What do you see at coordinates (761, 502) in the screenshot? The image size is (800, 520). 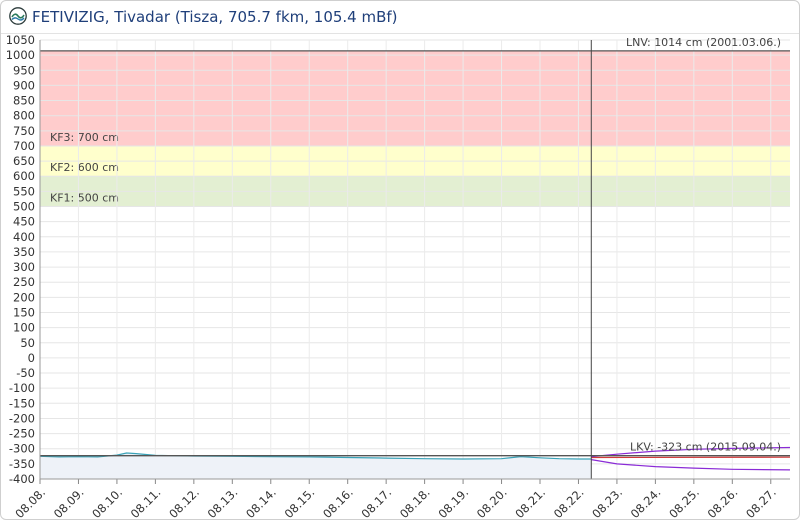 I see `x-tick-label: 08.27.` at bounding box center [761, 502].